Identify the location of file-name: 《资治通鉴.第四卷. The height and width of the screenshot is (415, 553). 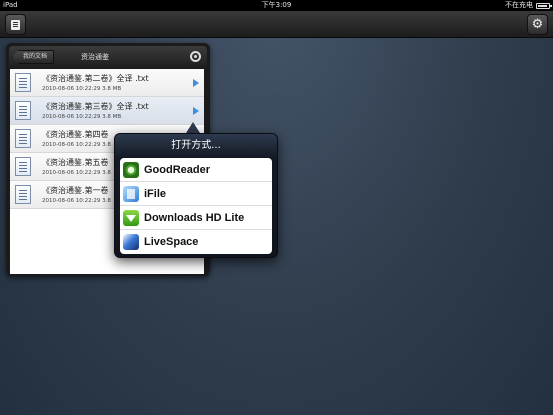
(75, 134).